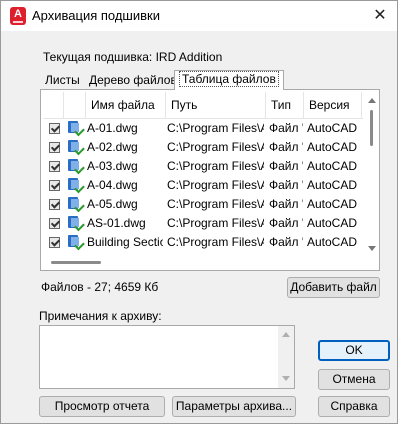 This screenshot has height=424, width=398. Describe the element at coordinates (76, 262) in the screenshot. I see `hscroll-thumb` at that location.